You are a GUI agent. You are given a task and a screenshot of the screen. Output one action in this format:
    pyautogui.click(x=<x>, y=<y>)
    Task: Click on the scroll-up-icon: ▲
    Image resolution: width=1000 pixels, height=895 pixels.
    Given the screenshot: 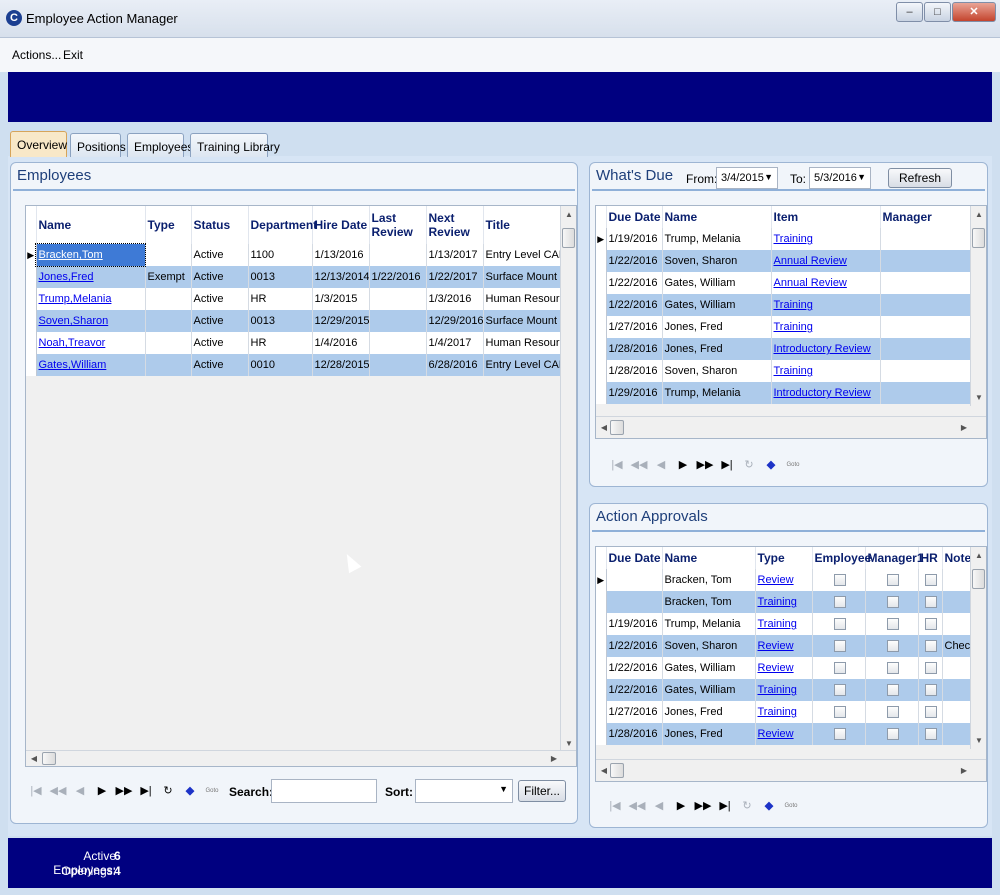 What is the action you would take?
    pyautogui.click(x=568, y=214)
    